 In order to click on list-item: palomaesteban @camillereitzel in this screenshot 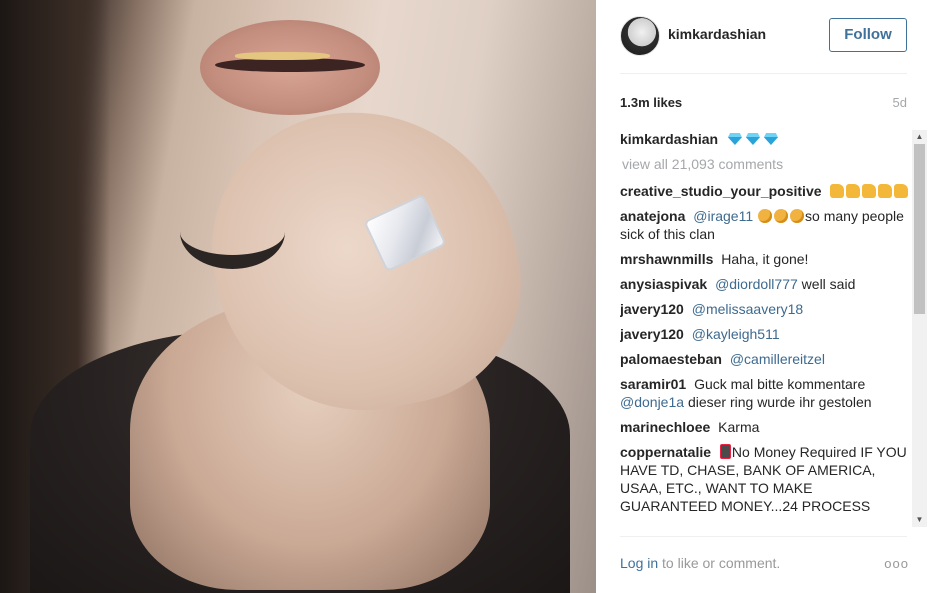, I will do `click(766, 359)`.